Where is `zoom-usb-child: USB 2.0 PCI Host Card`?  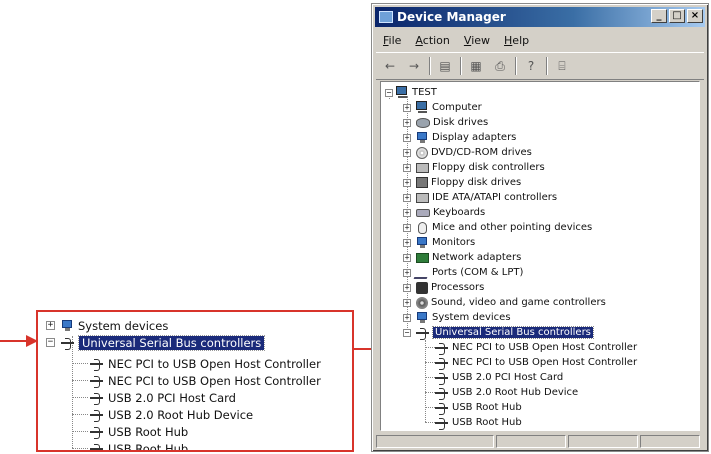
zoom-usb-child: USB 2.0 PCI Host Card is located at coordinates (163, 397).